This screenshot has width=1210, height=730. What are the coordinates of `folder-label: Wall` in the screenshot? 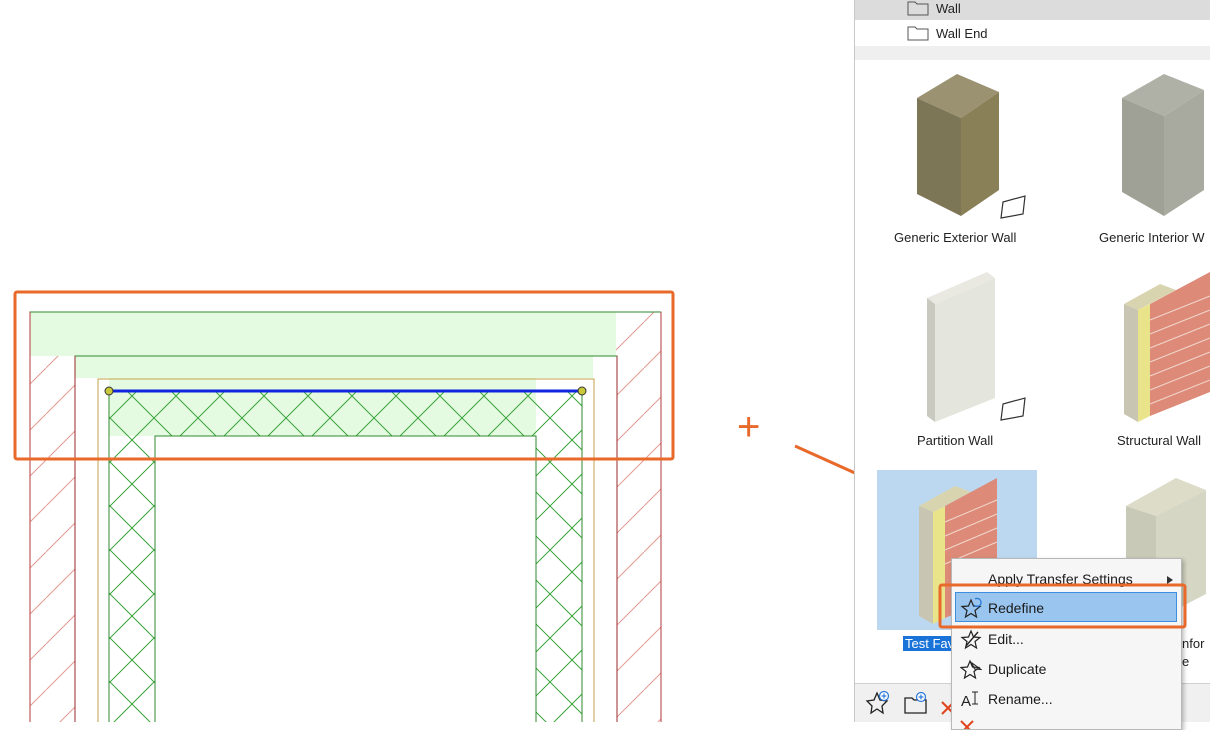 It's located at (948, 8).